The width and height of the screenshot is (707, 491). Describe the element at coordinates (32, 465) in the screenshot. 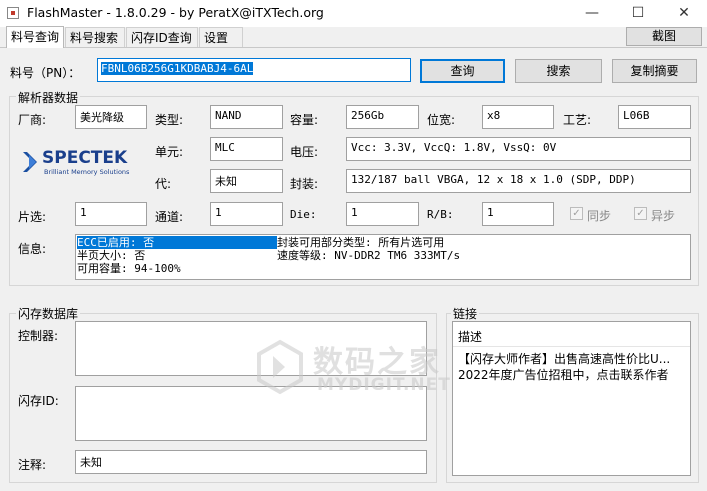

I see `note-label: 注释:` at that location.